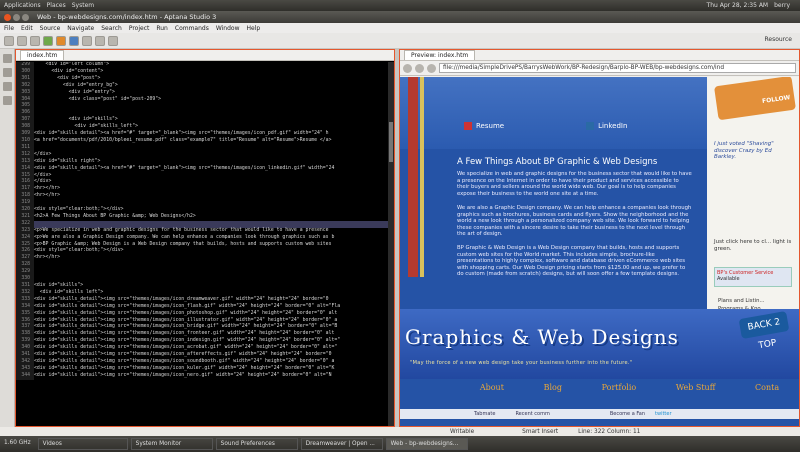  What do you see at coordinates (113, 40) in the screenshot?
I see `forward-icon` at bounding box center [113, 40].